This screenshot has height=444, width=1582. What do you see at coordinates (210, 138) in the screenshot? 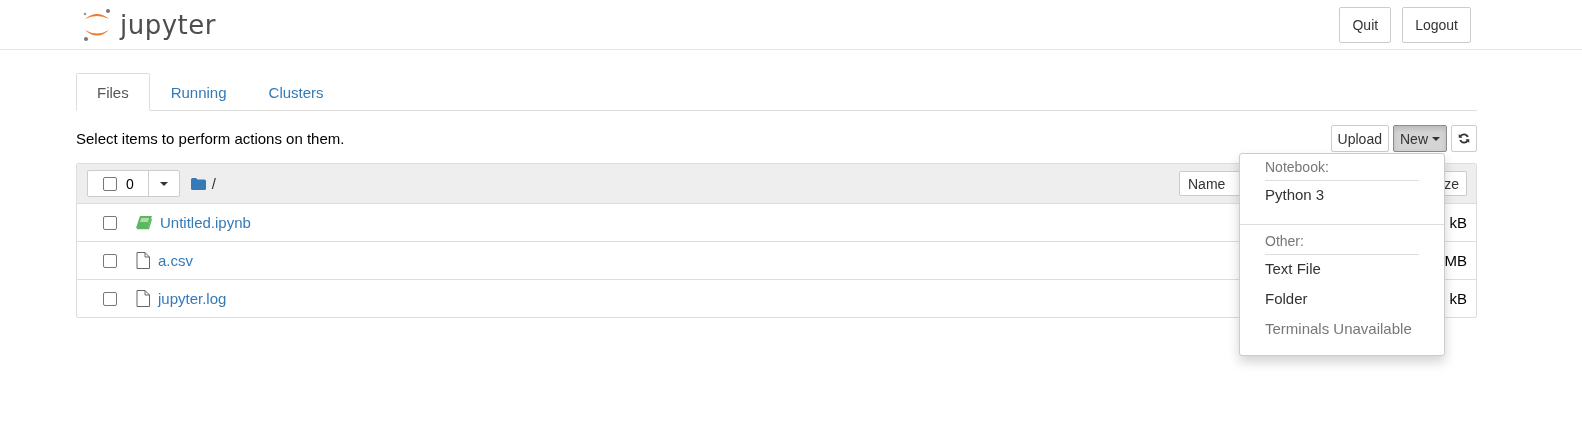
I see `hint-text: Select items to perform actions on them.` at bounding box center [210, 138].